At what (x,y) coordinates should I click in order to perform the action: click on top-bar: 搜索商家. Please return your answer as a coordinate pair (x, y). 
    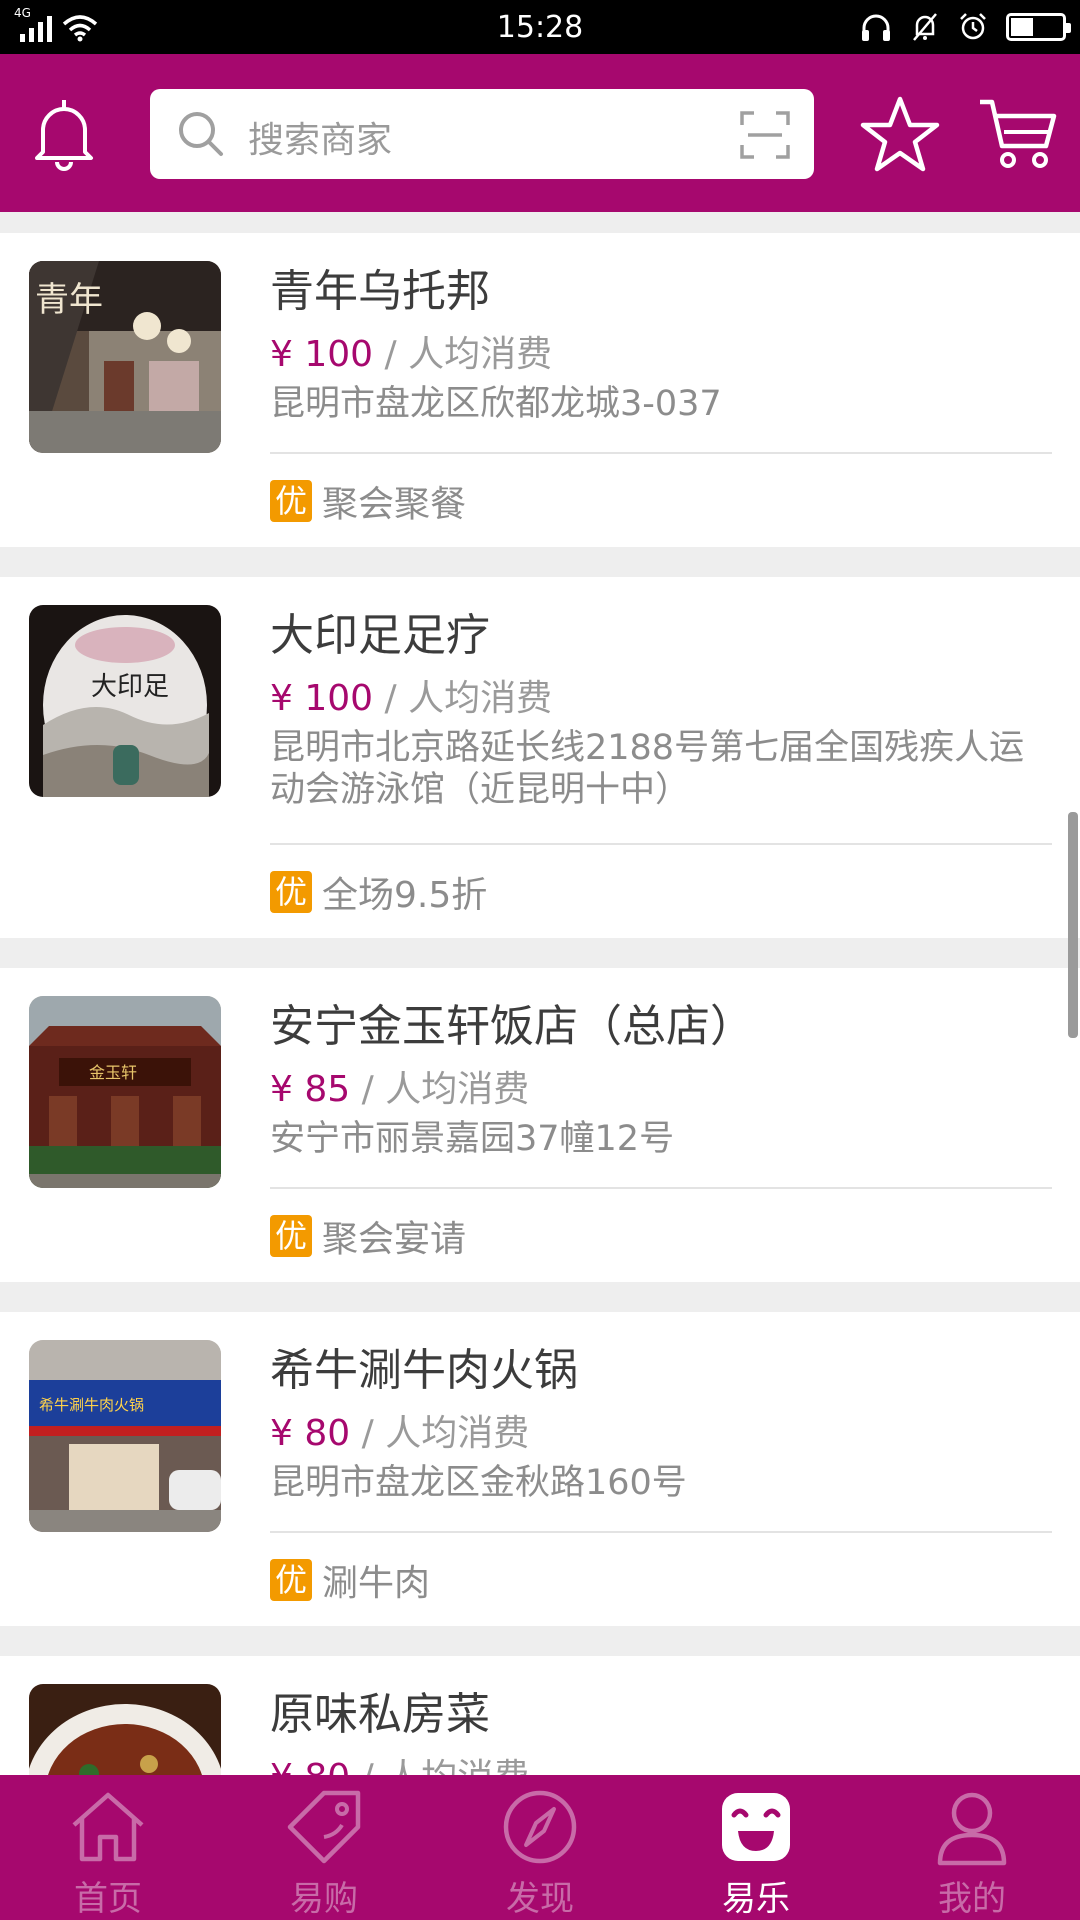
    Looking at the image, I should click on (540, 133).